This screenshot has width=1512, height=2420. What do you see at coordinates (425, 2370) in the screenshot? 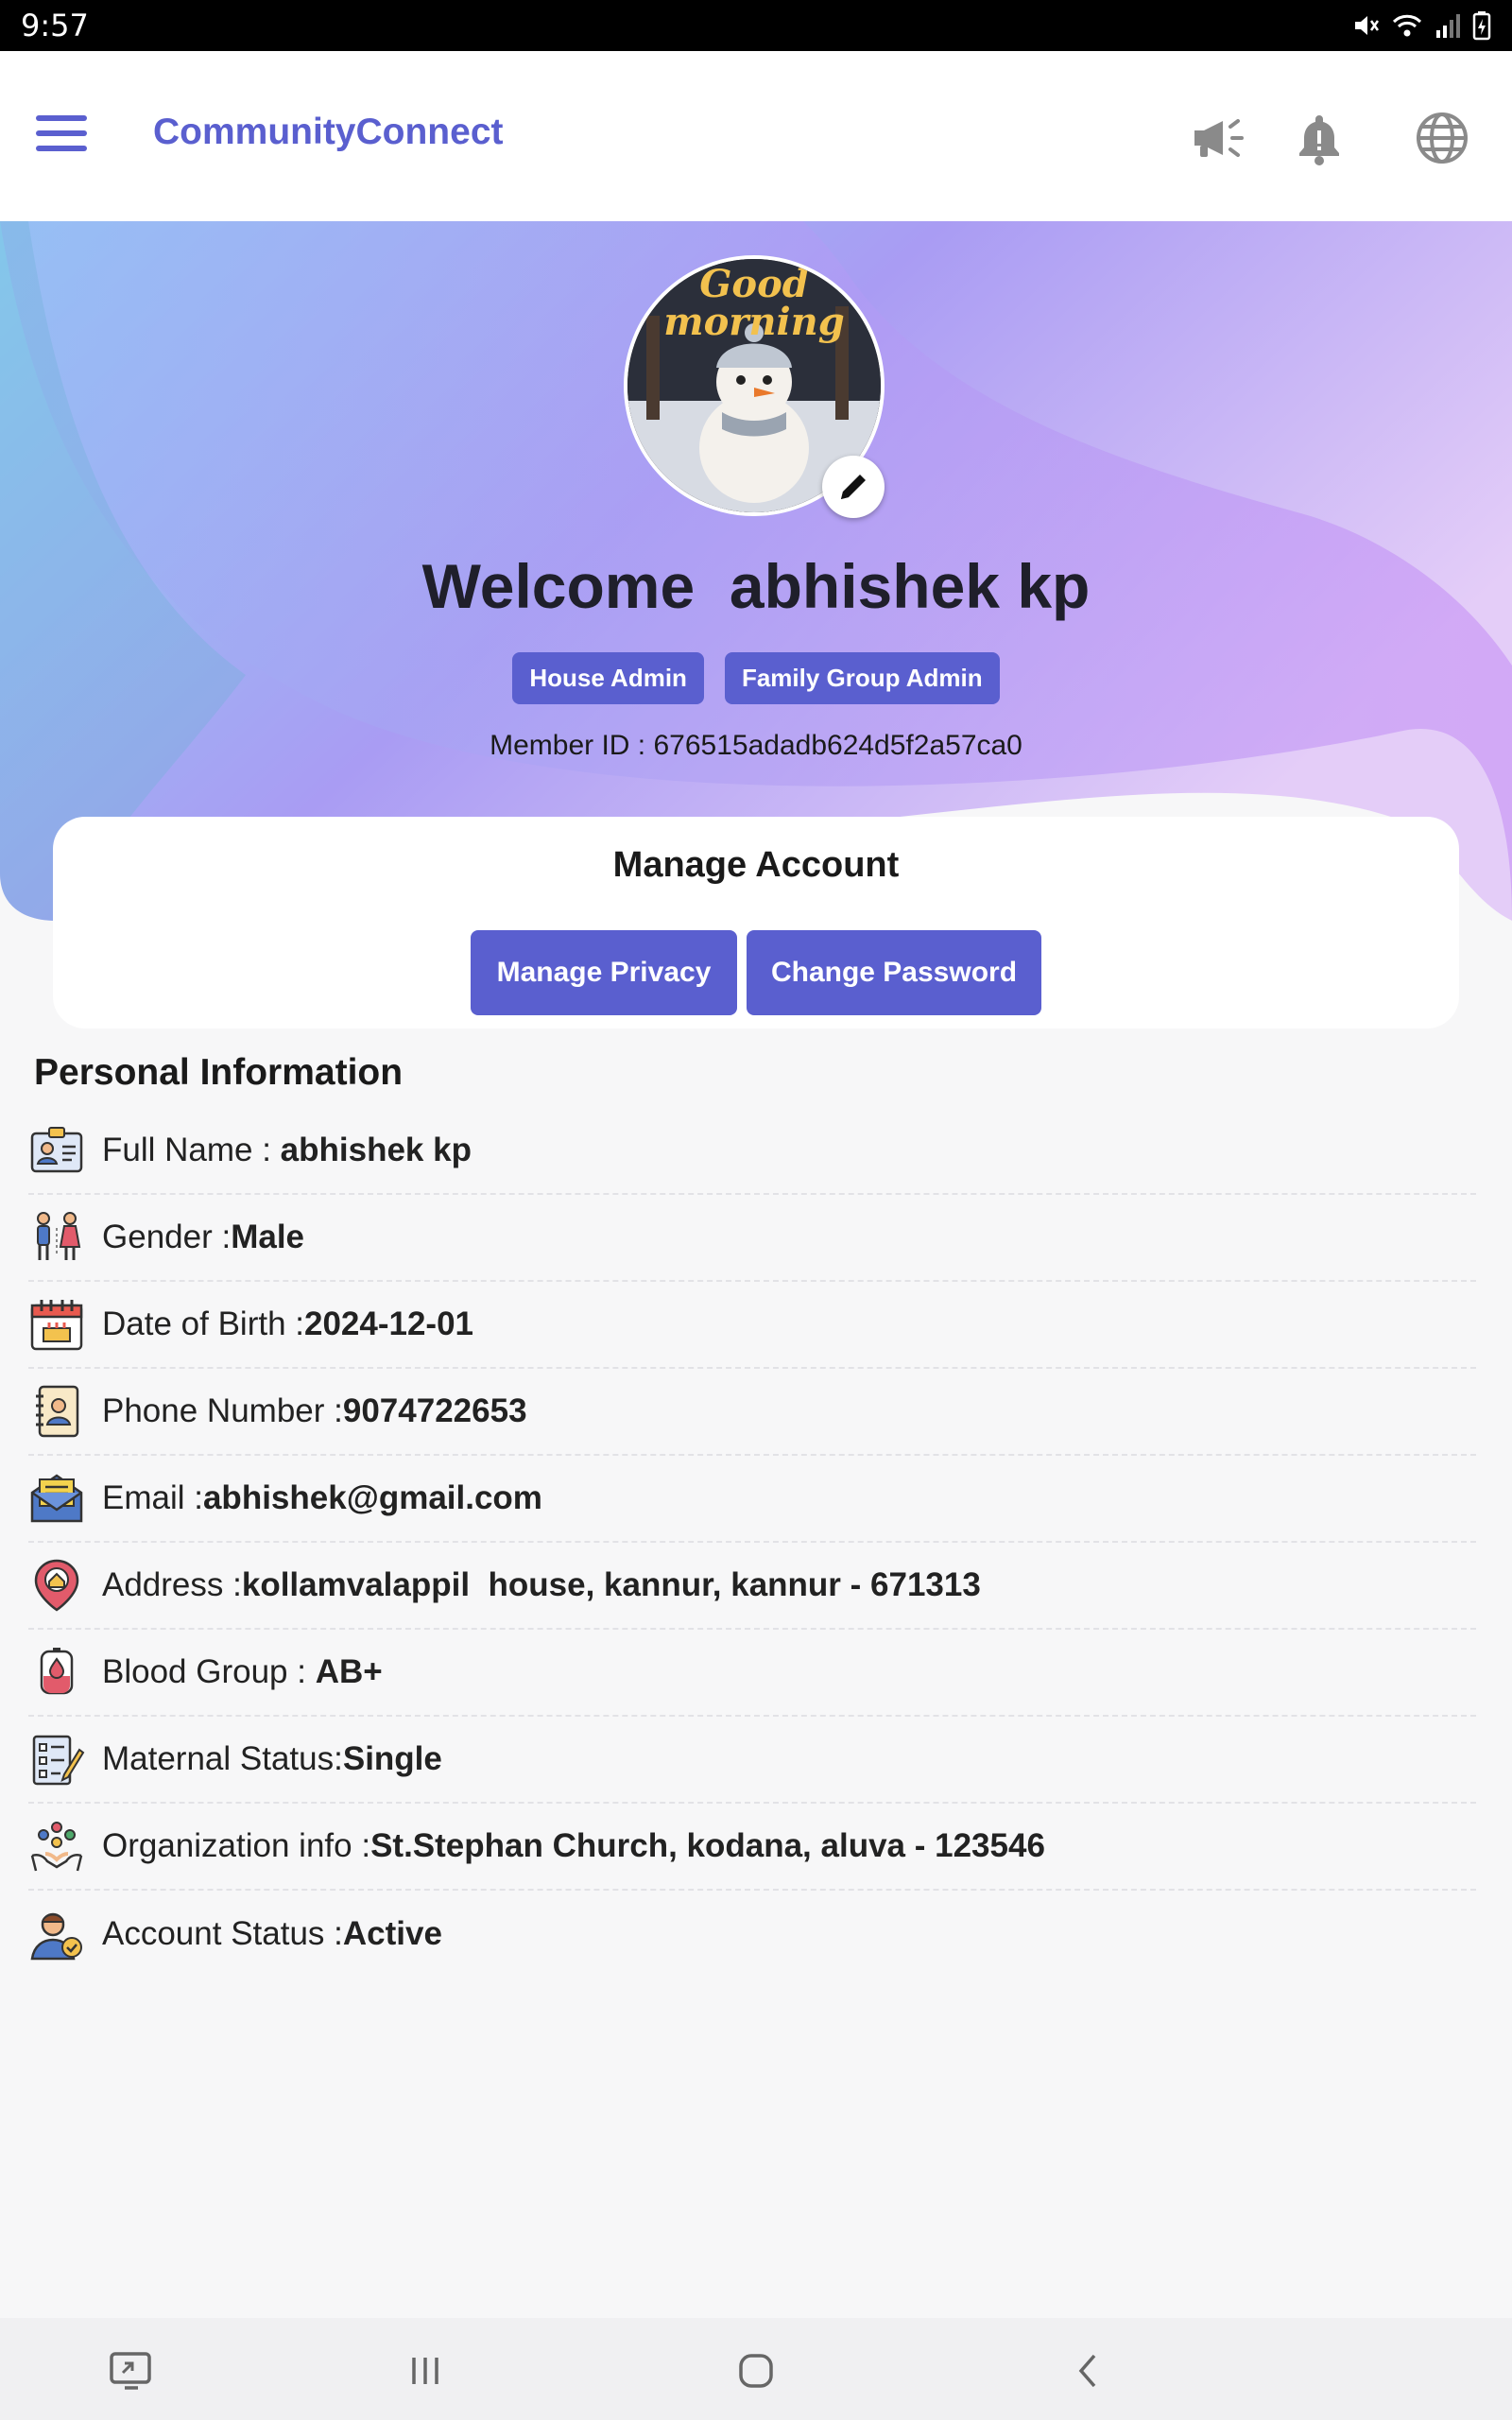
I see `recent-apps-icon` at bounding box center [425, 2370].